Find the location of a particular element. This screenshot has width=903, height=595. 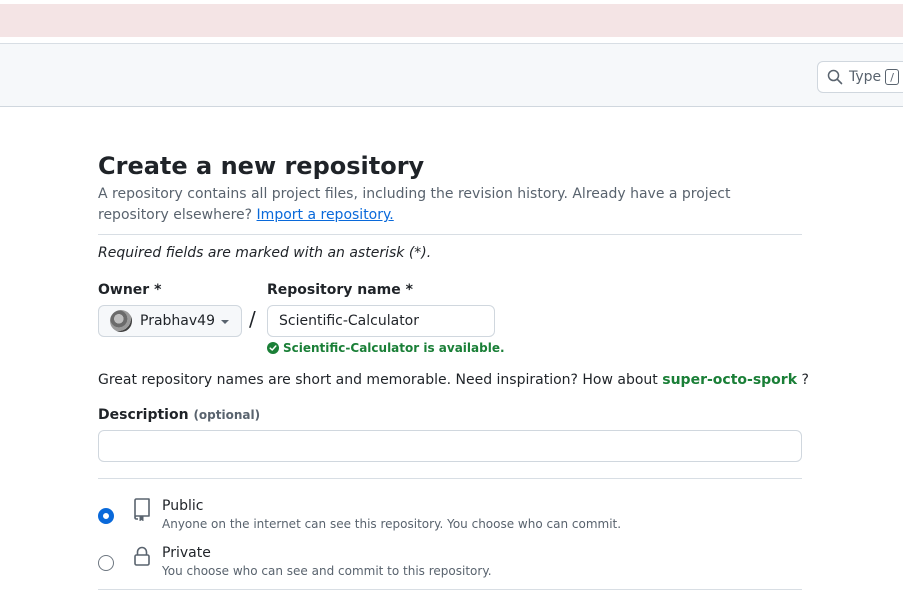

owner-dropdown: Prabhav49 is located at coordinates (170, 321).